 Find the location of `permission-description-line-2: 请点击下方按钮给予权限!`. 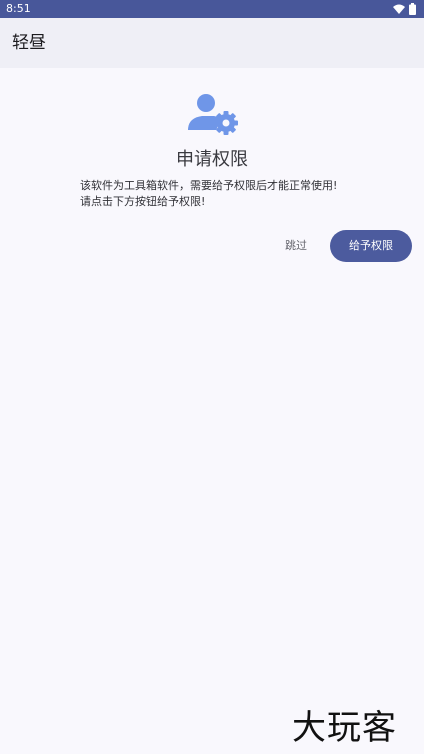

permission-description-line-2: 请点击下方按钮给予权限! is located at coordinates (143, 201).